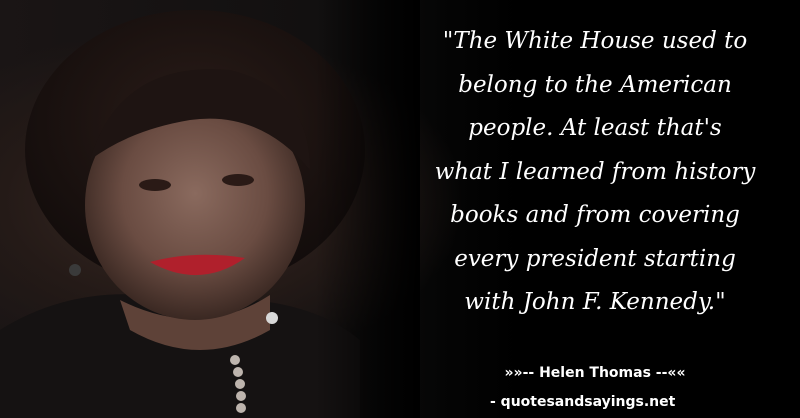 Image resolution: width=800 pixels, height=418 pixels. I want to click on quote-line: belong to the American, so click(595, 84).